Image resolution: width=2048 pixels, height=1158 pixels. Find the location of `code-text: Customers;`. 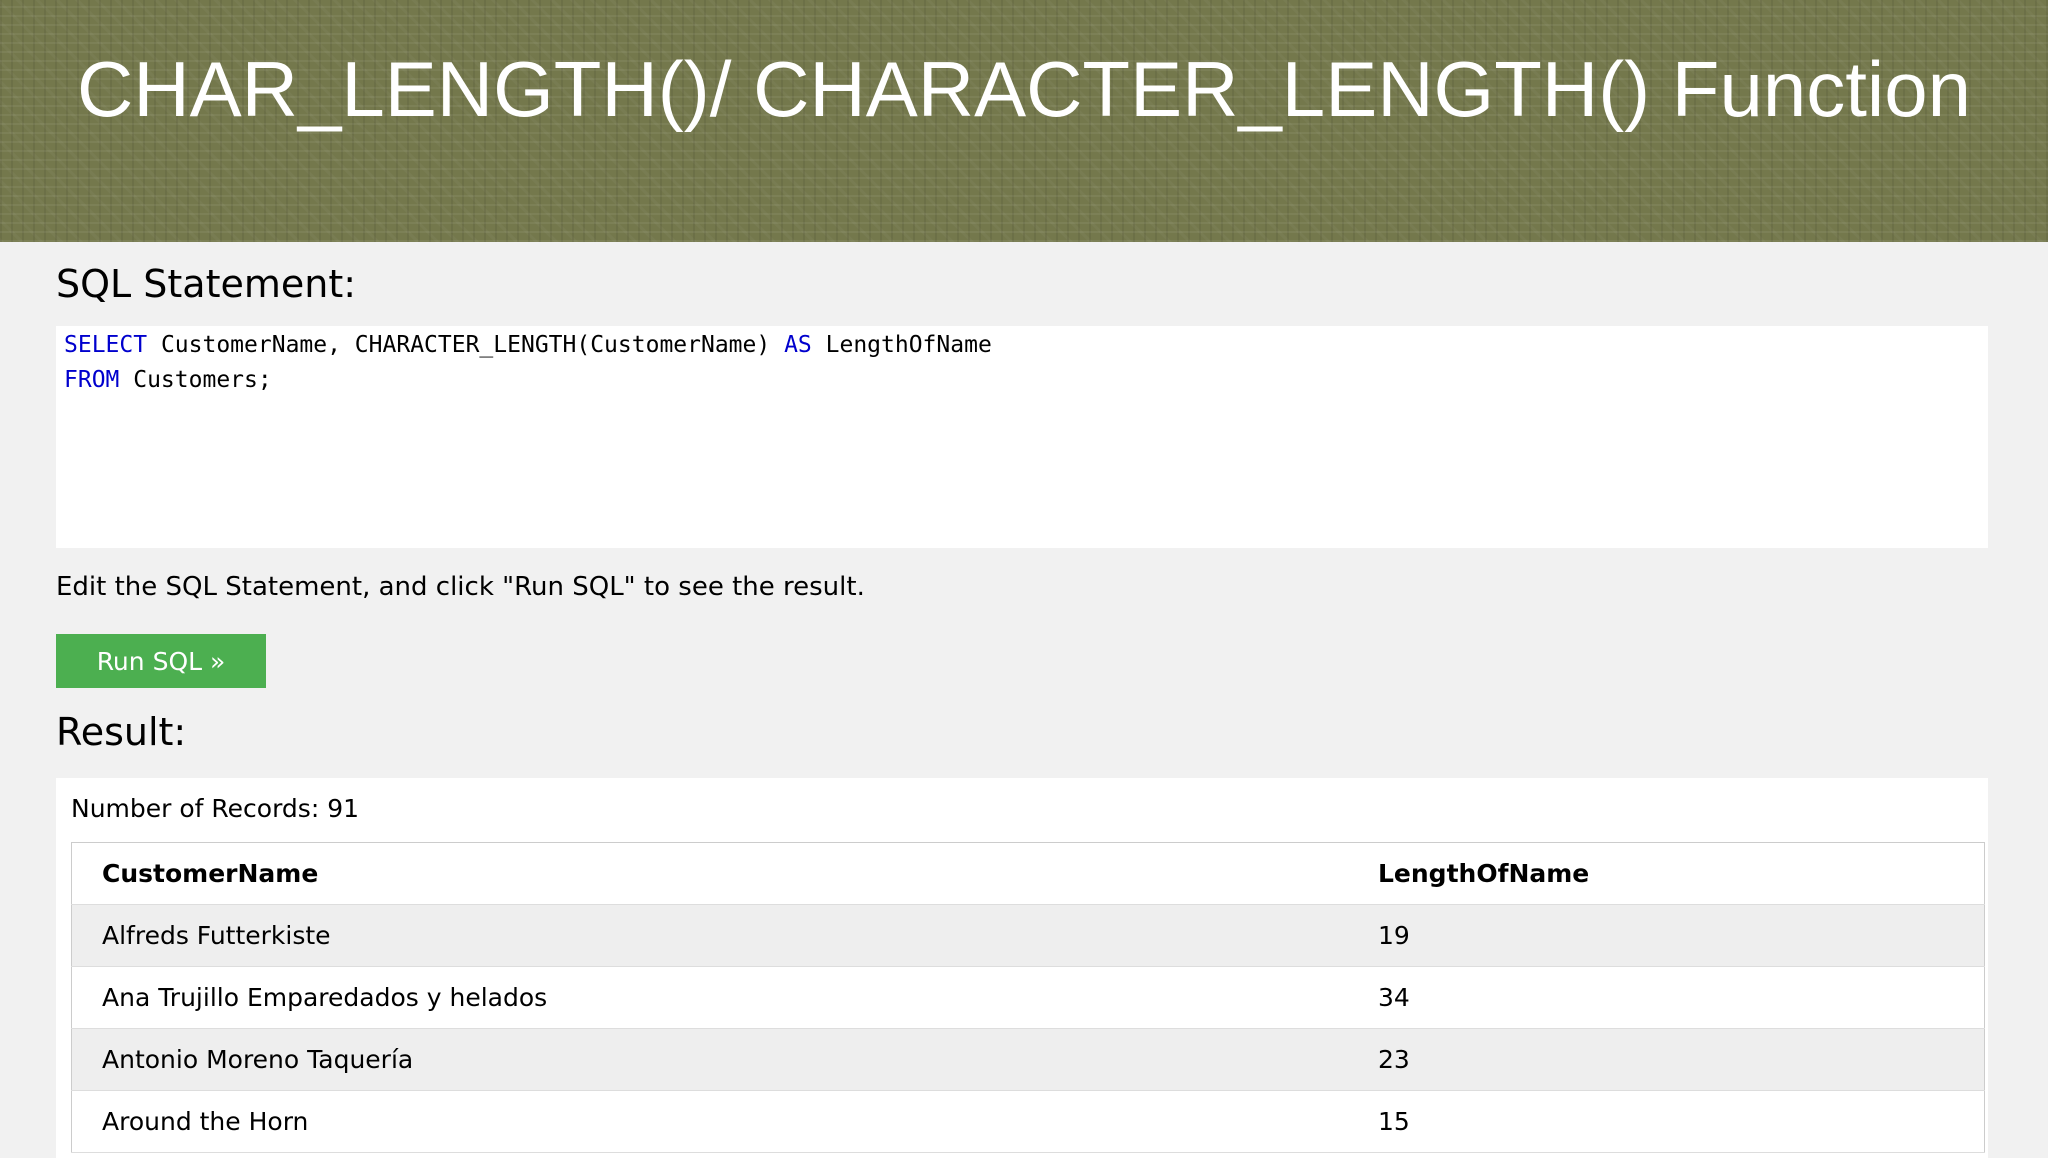

code-text: Customers; is located at coordinates (195, 380).